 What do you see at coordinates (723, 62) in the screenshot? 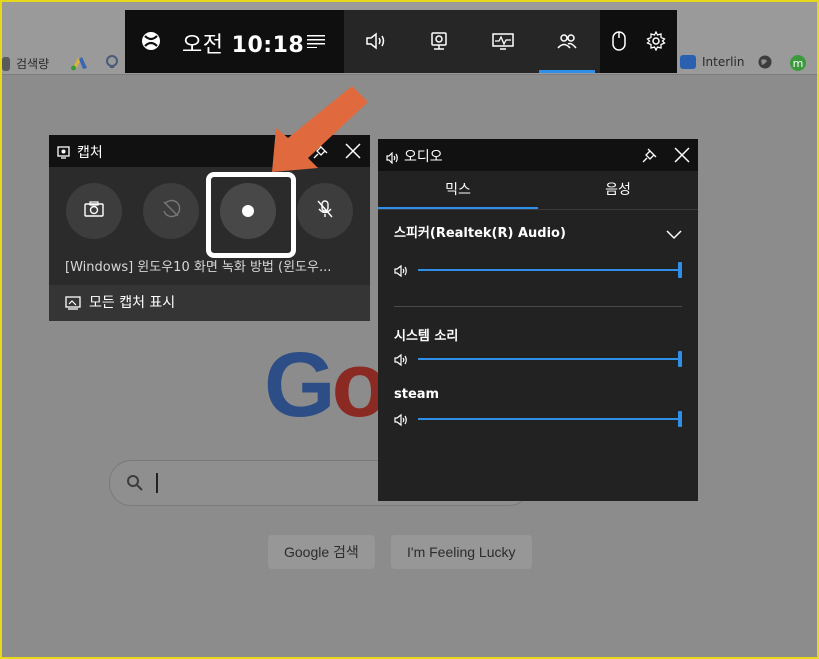
I see `bookmark-label: Interlin` at bounding box center [723, 62].